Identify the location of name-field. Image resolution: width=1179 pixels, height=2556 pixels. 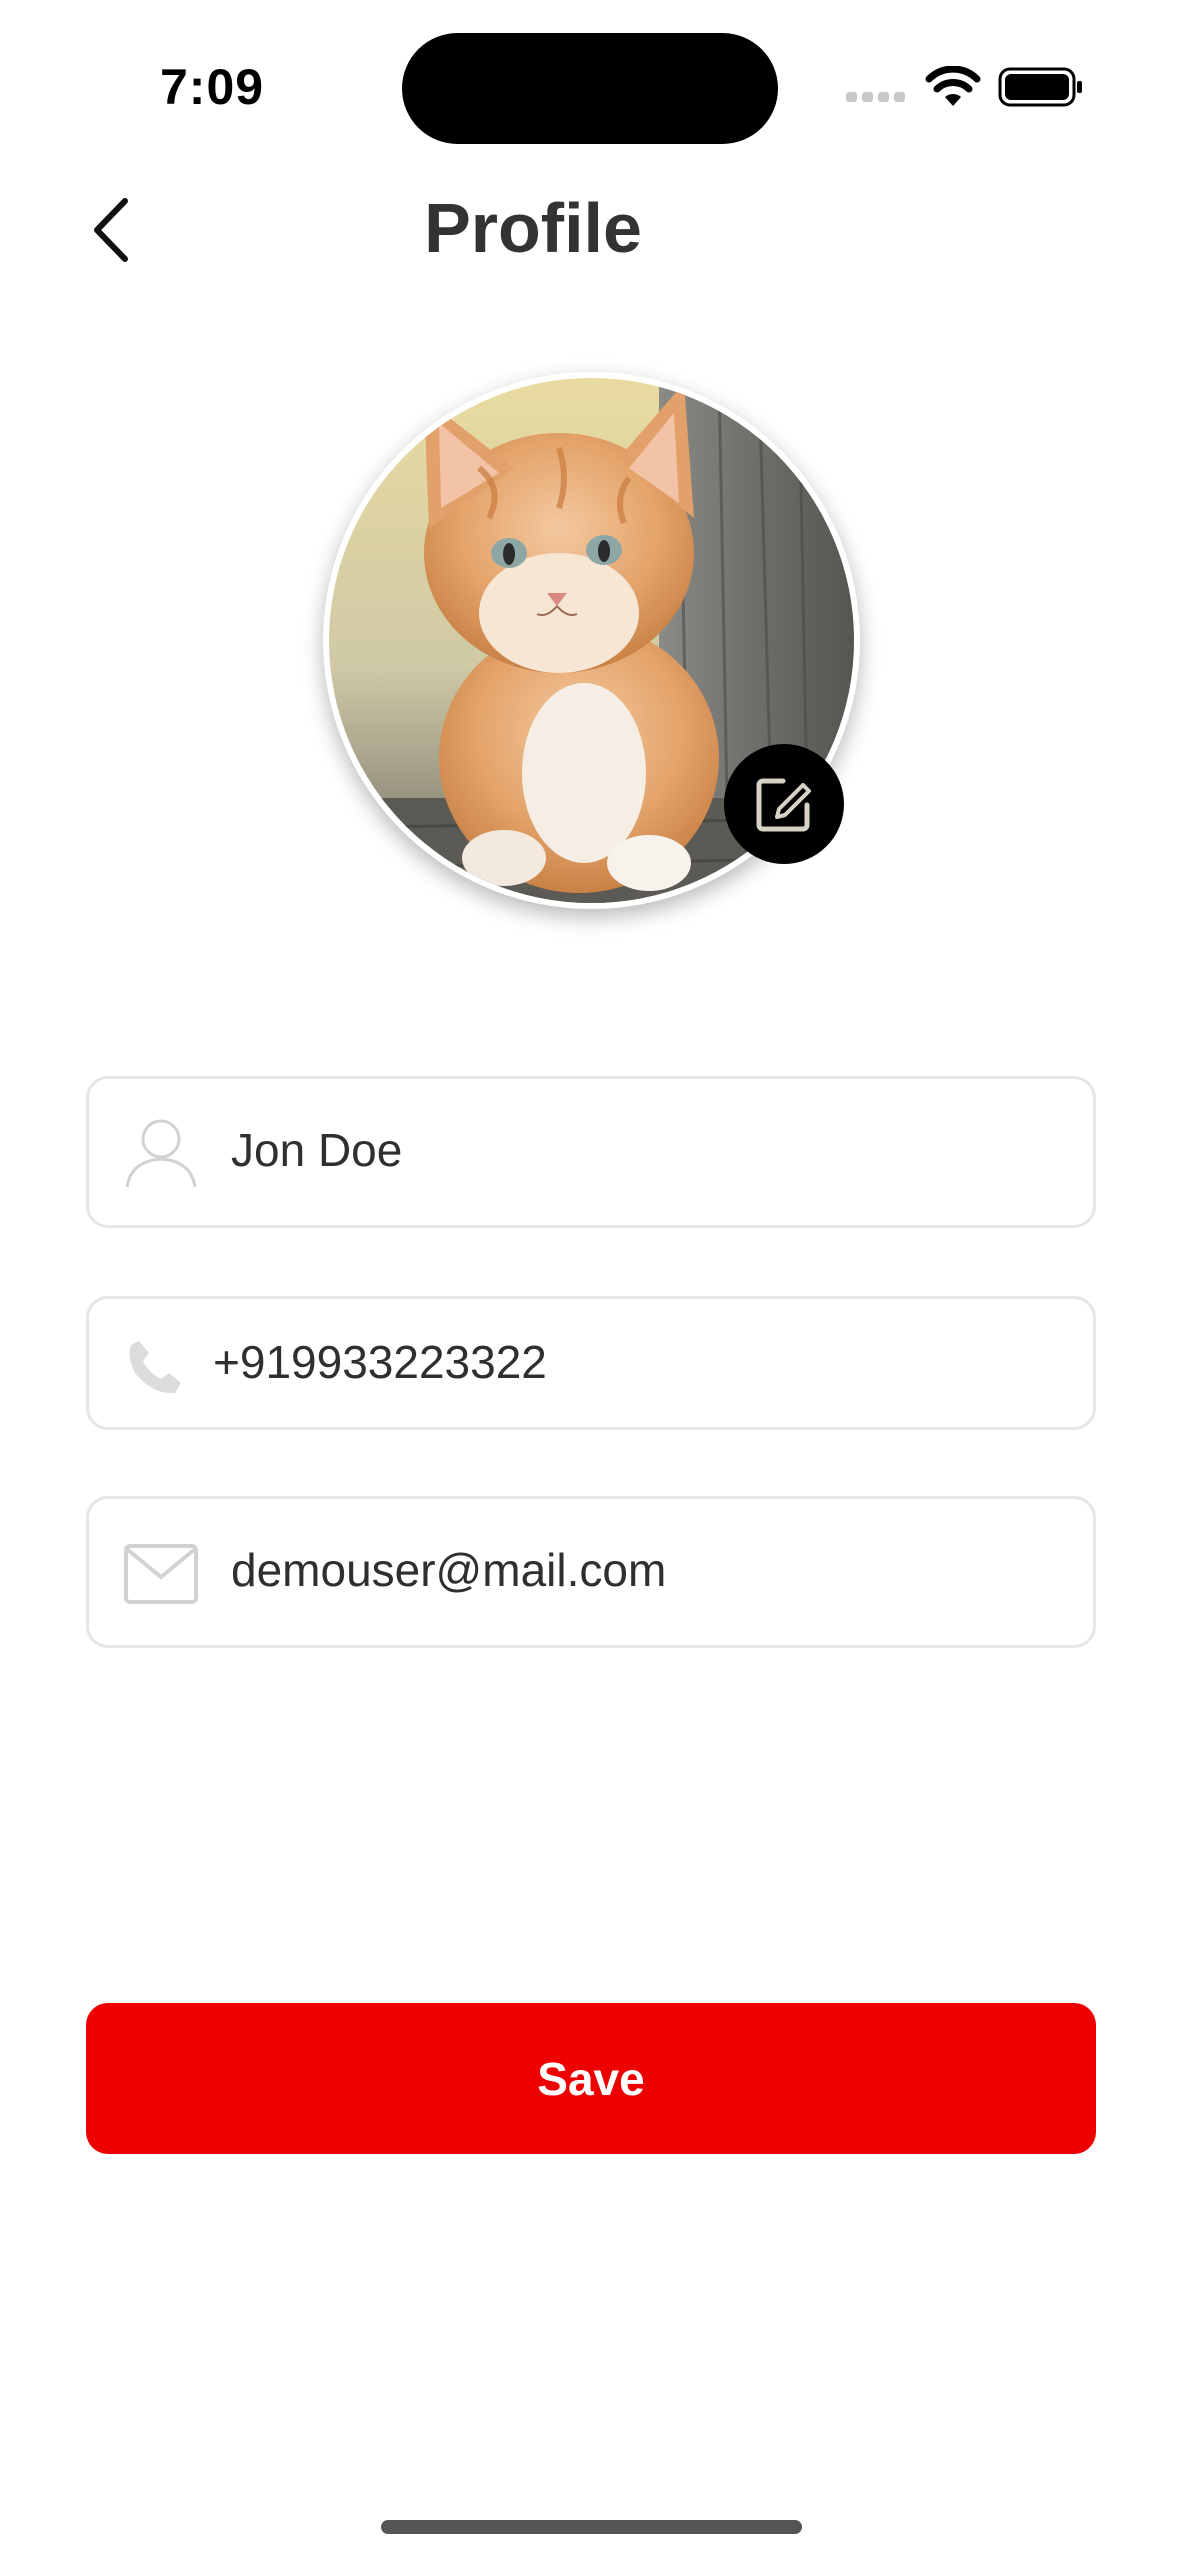
(591, 1152).